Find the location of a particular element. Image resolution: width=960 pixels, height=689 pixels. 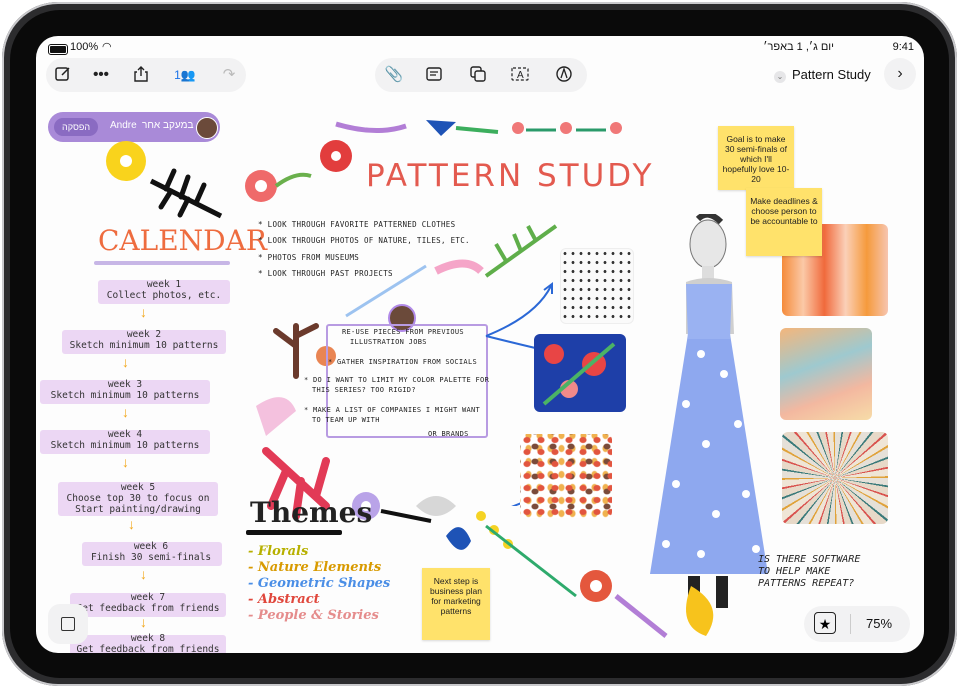

calendar-title: CALENDAR is located at coordinates (182, 240).